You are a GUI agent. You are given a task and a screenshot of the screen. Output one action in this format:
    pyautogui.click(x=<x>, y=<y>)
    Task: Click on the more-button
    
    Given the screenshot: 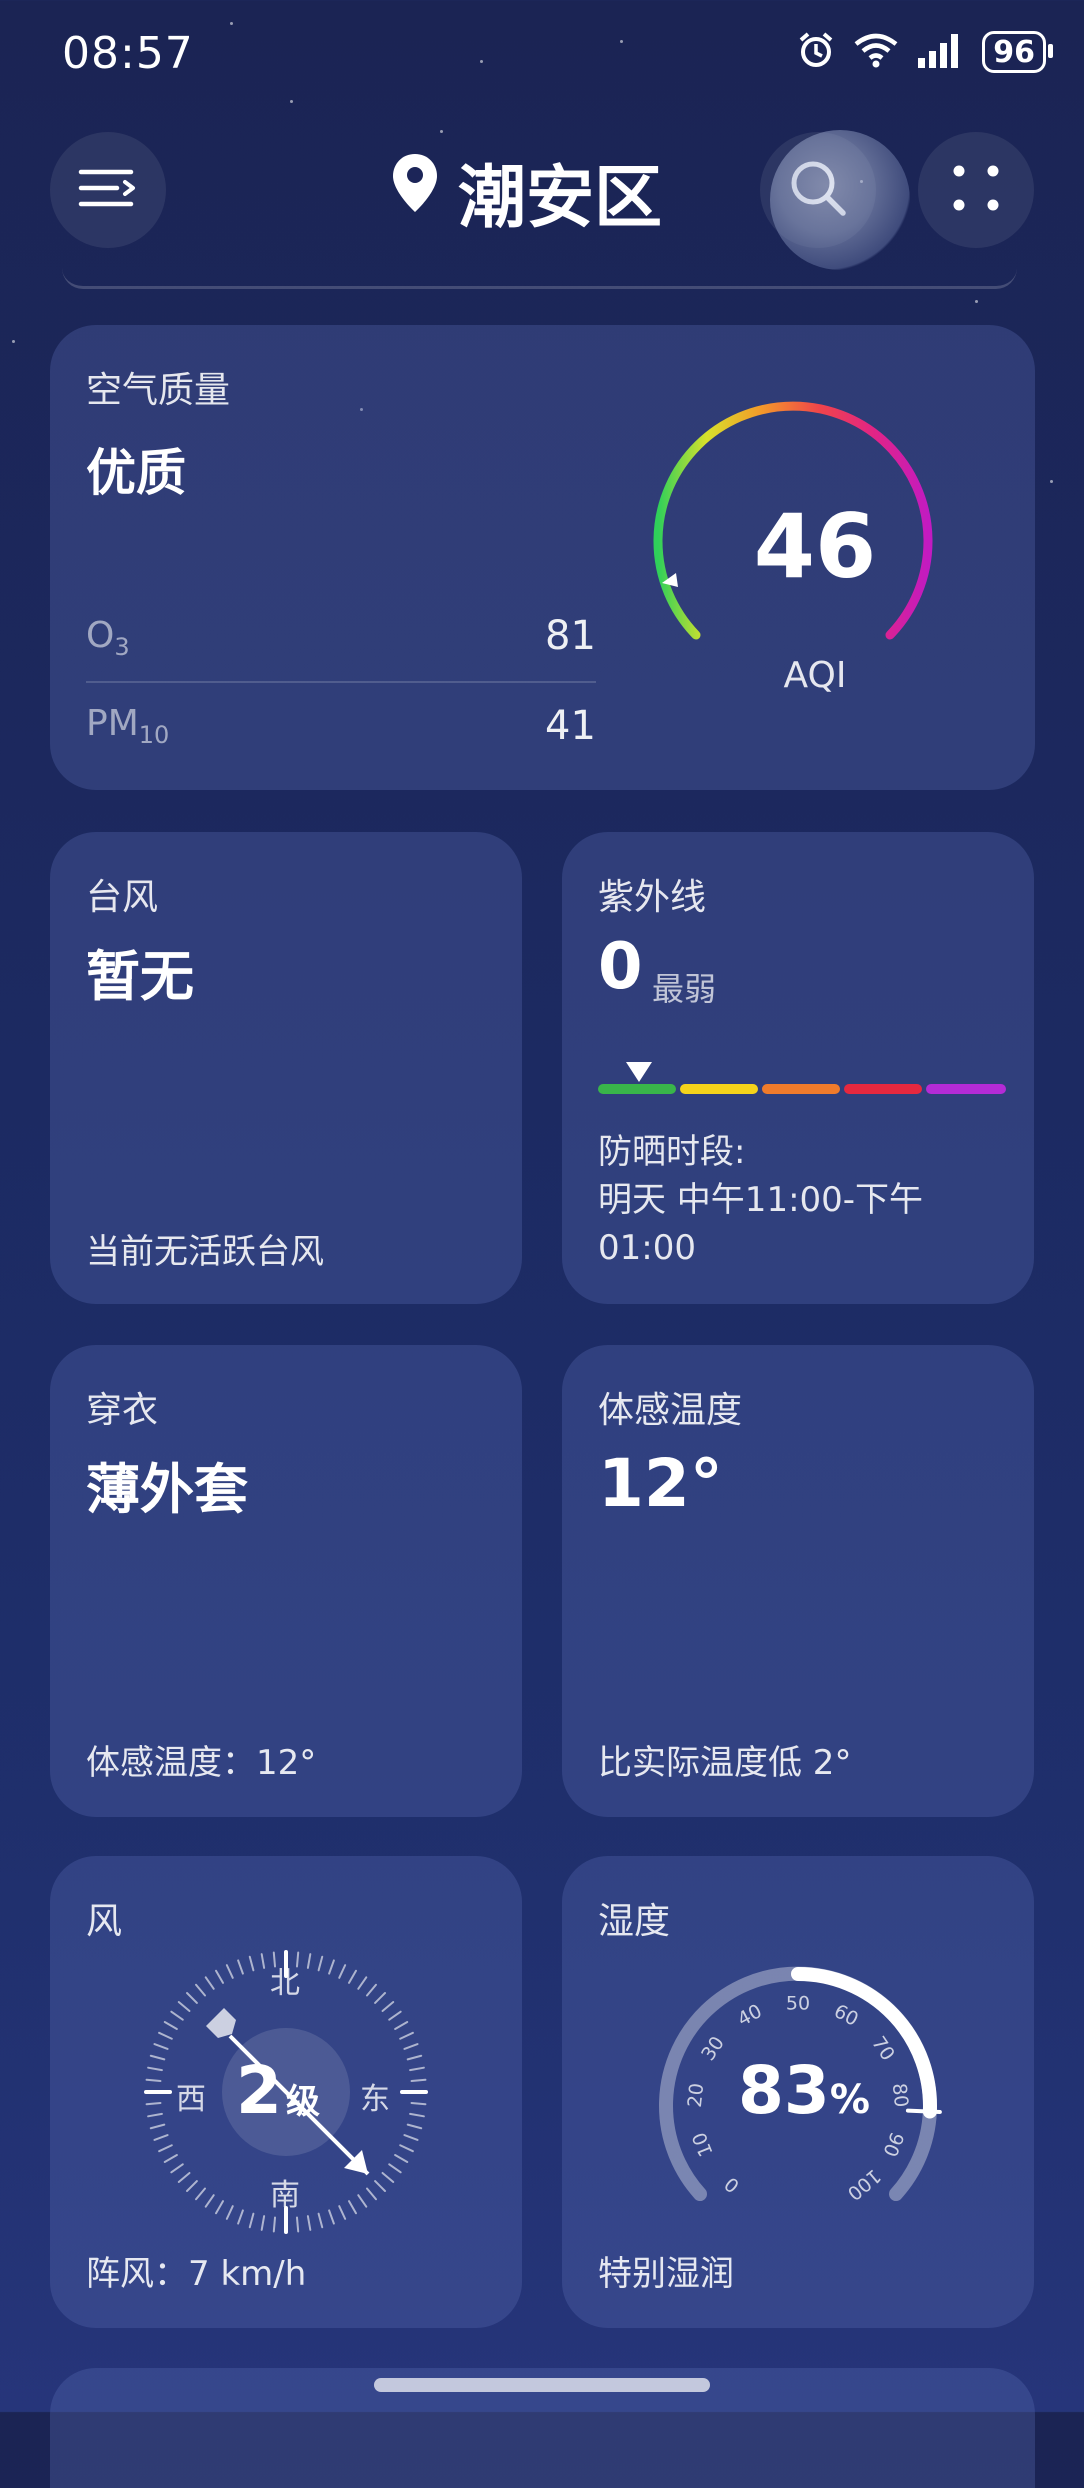 What is the action you would take?
    pyautogui.click(x=976, y=190)
    